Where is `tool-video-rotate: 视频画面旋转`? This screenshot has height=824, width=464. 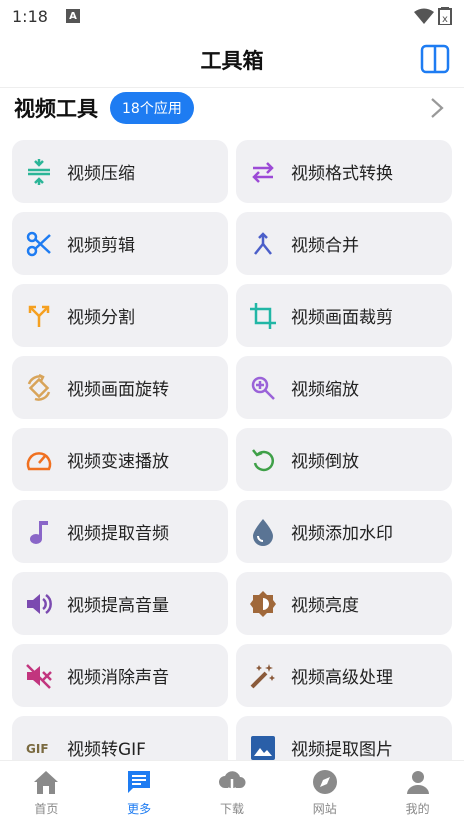 tool-video-rotate: 视频画面旋转 is located at coordinates (120, 387).